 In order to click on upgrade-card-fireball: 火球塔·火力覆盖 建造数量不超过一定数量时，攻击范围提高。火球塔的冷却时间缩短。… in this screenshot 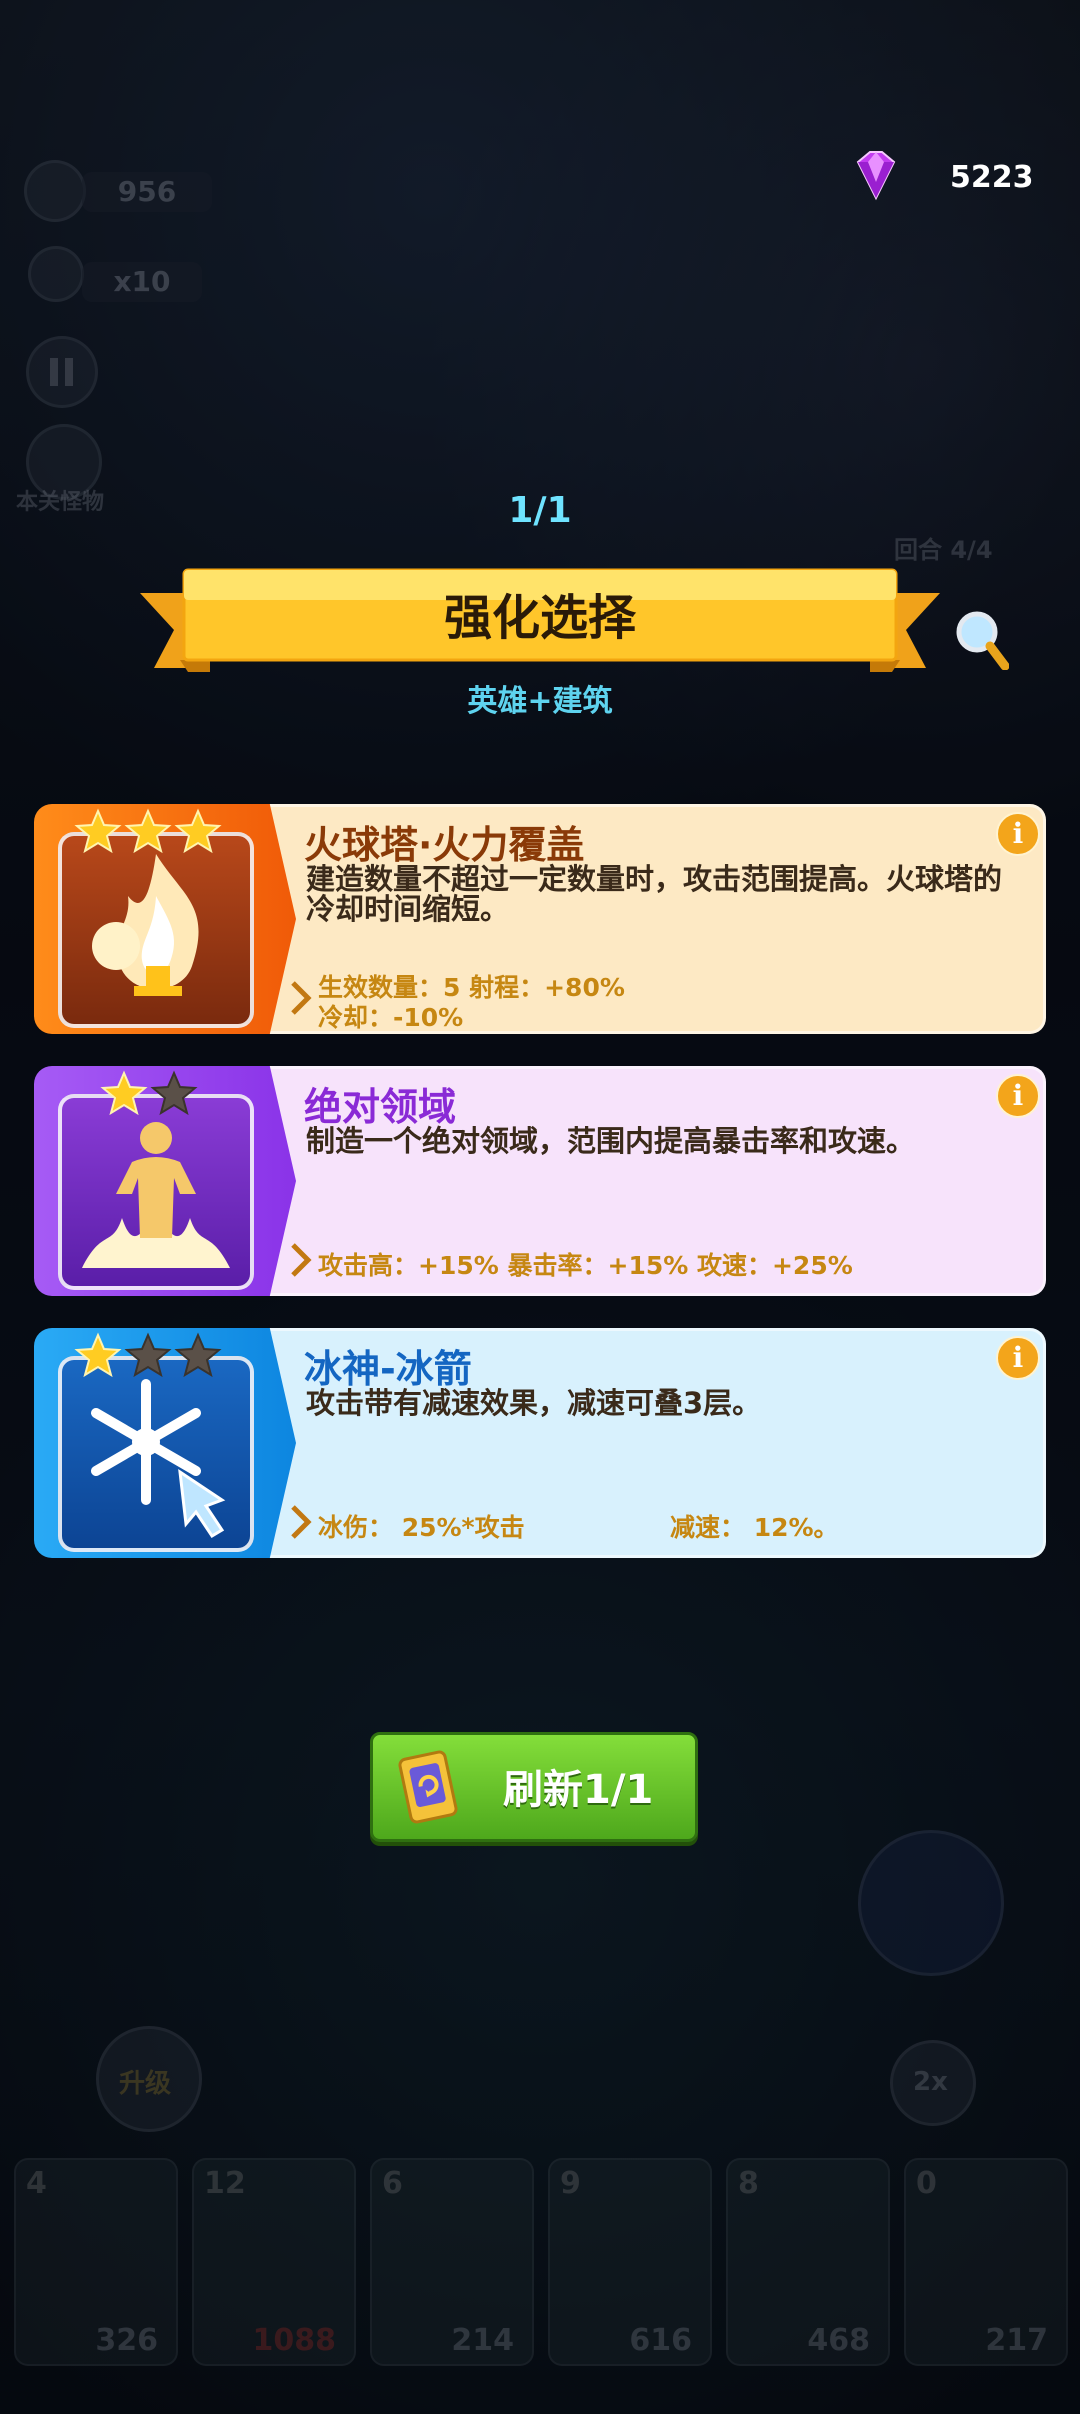, I will do `click(540, 919)`.